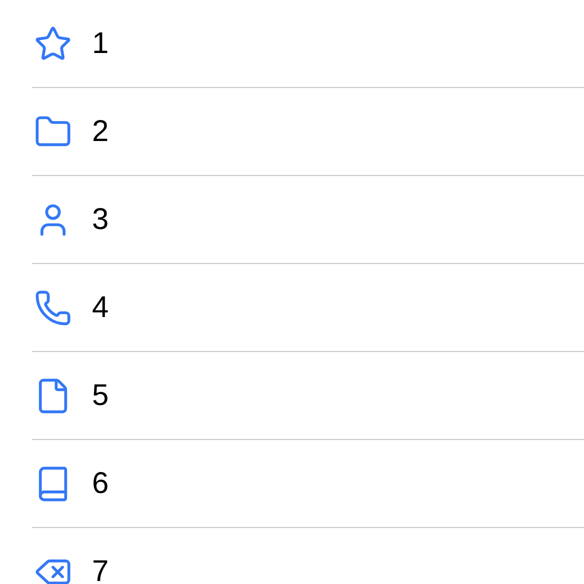 Image resolution: width=584 pixels, height=584 pixels. Describe the element at coordinates (100, 43) in the screenshot. I see `row-label: 1` at that location.